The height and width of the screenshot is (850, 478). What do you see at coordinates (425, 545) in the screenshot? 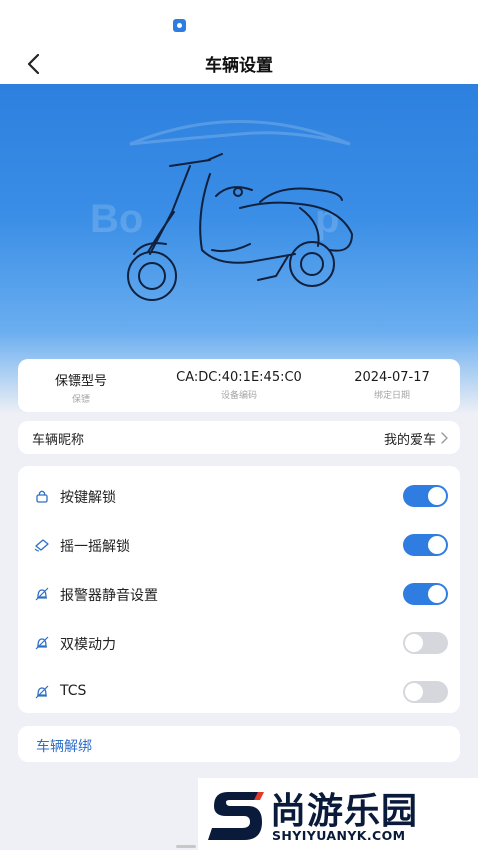
I see `shake-unlock-toggle` at bounding box center [425, 545].